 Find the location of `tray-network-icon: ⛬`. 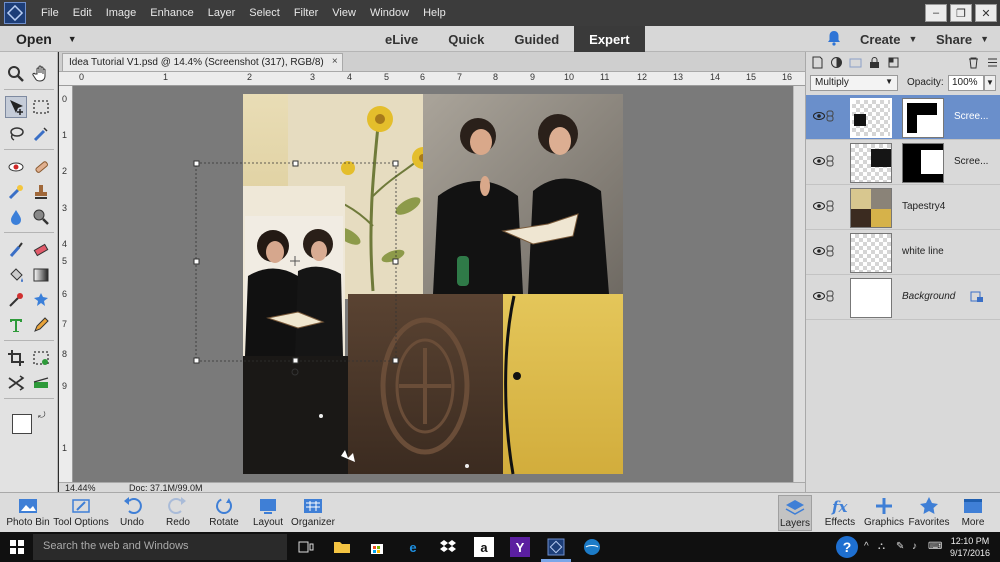

tray-network-icon: ⛬ is located at coordinates (881, 546).